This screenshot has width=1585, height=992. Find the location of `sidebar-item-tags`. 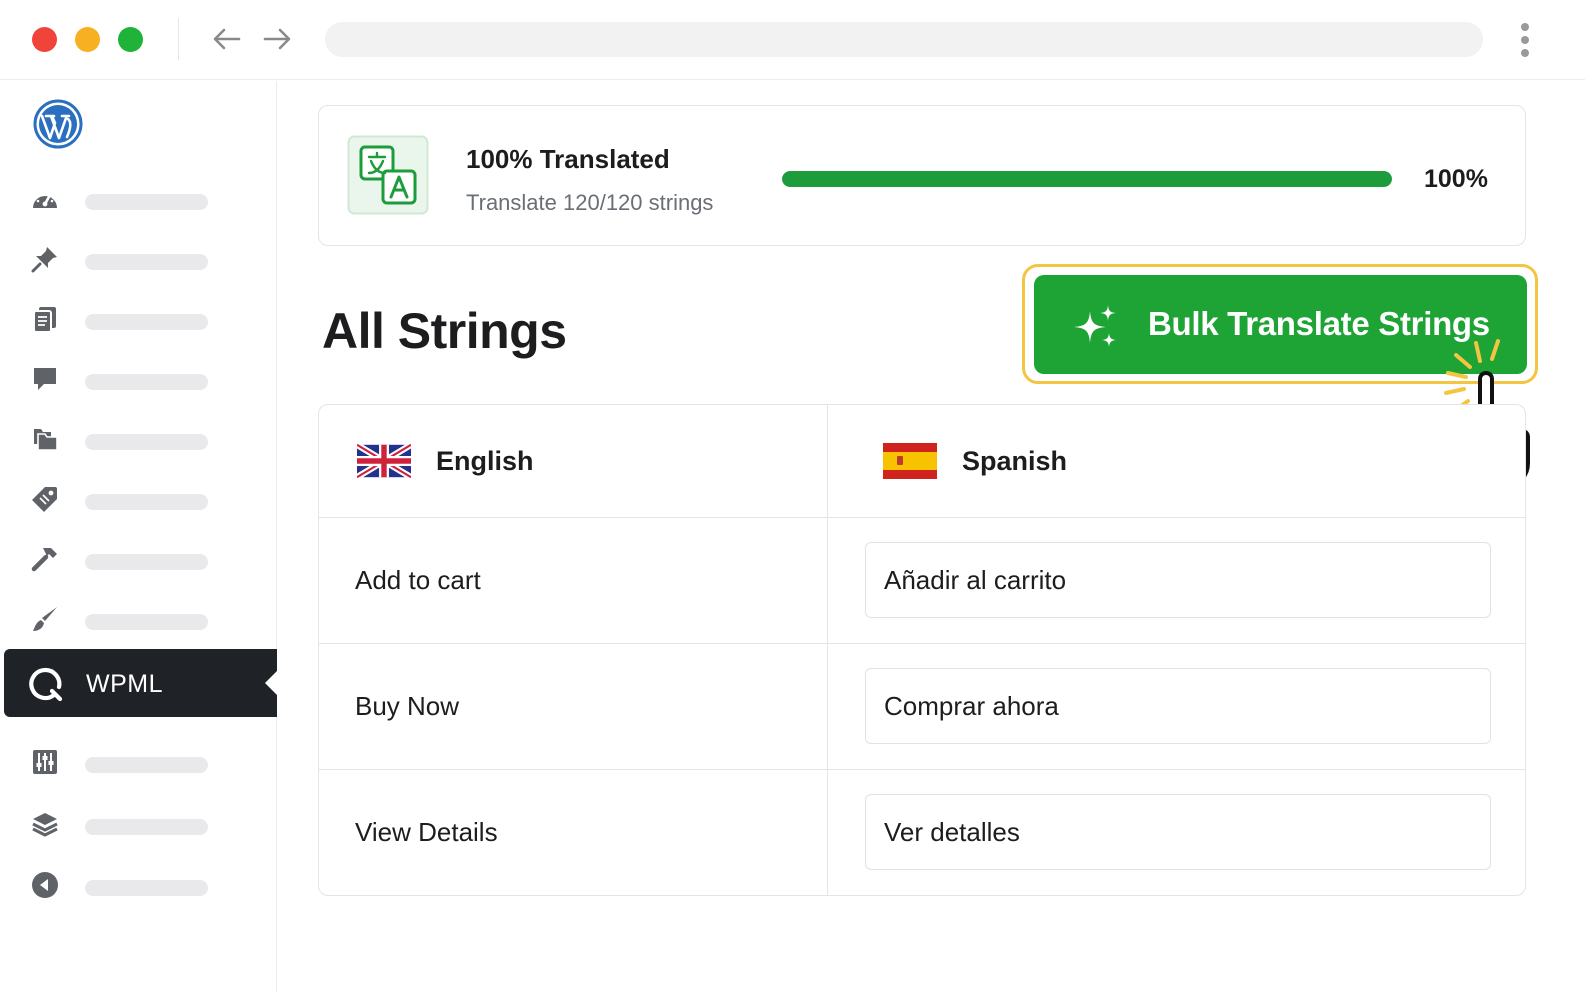

sidebar-item-tags is located at coordinates (125, 499).